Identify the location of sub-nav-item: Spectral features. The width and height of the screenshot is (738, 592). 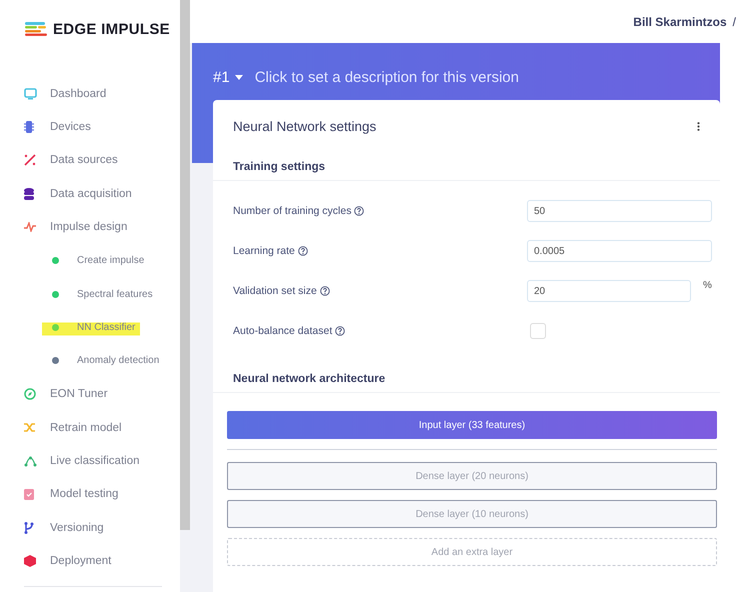
(90, 294).